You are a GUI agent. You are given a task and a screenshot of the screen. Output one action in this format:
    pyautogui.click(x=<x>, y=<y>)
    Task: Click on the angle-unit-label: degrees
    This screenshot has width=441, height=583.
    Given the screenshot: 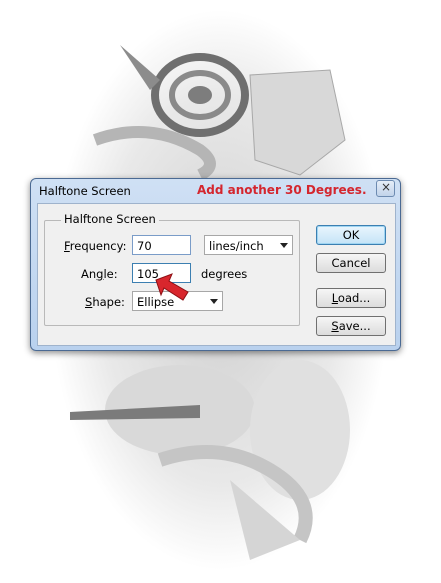 What is the action you would take?
    pyautogui.click(x=224, y=274)
    